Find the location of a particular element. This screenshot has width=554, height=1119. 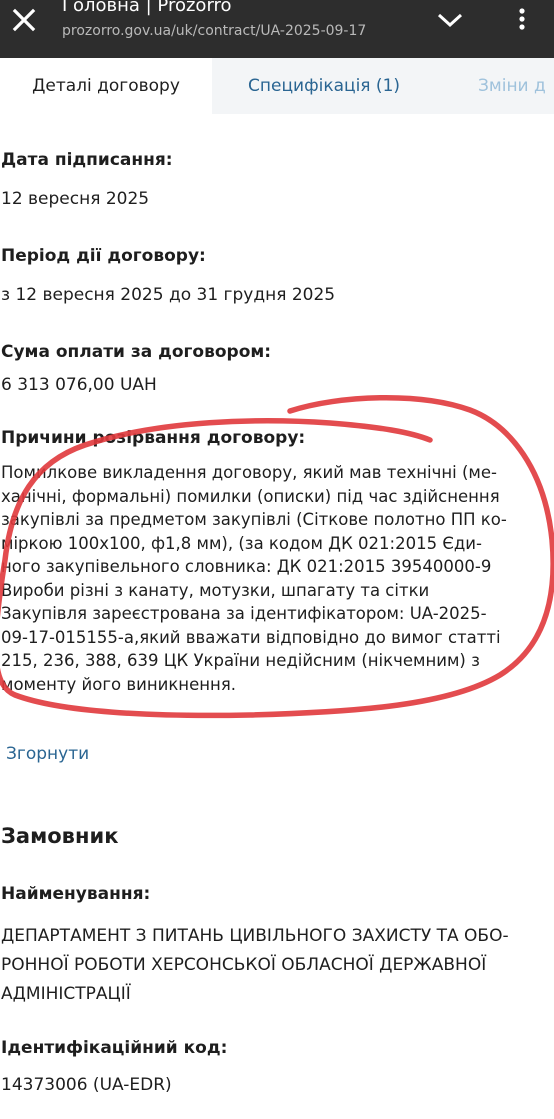

close-button is located at coordinates (24, 20).